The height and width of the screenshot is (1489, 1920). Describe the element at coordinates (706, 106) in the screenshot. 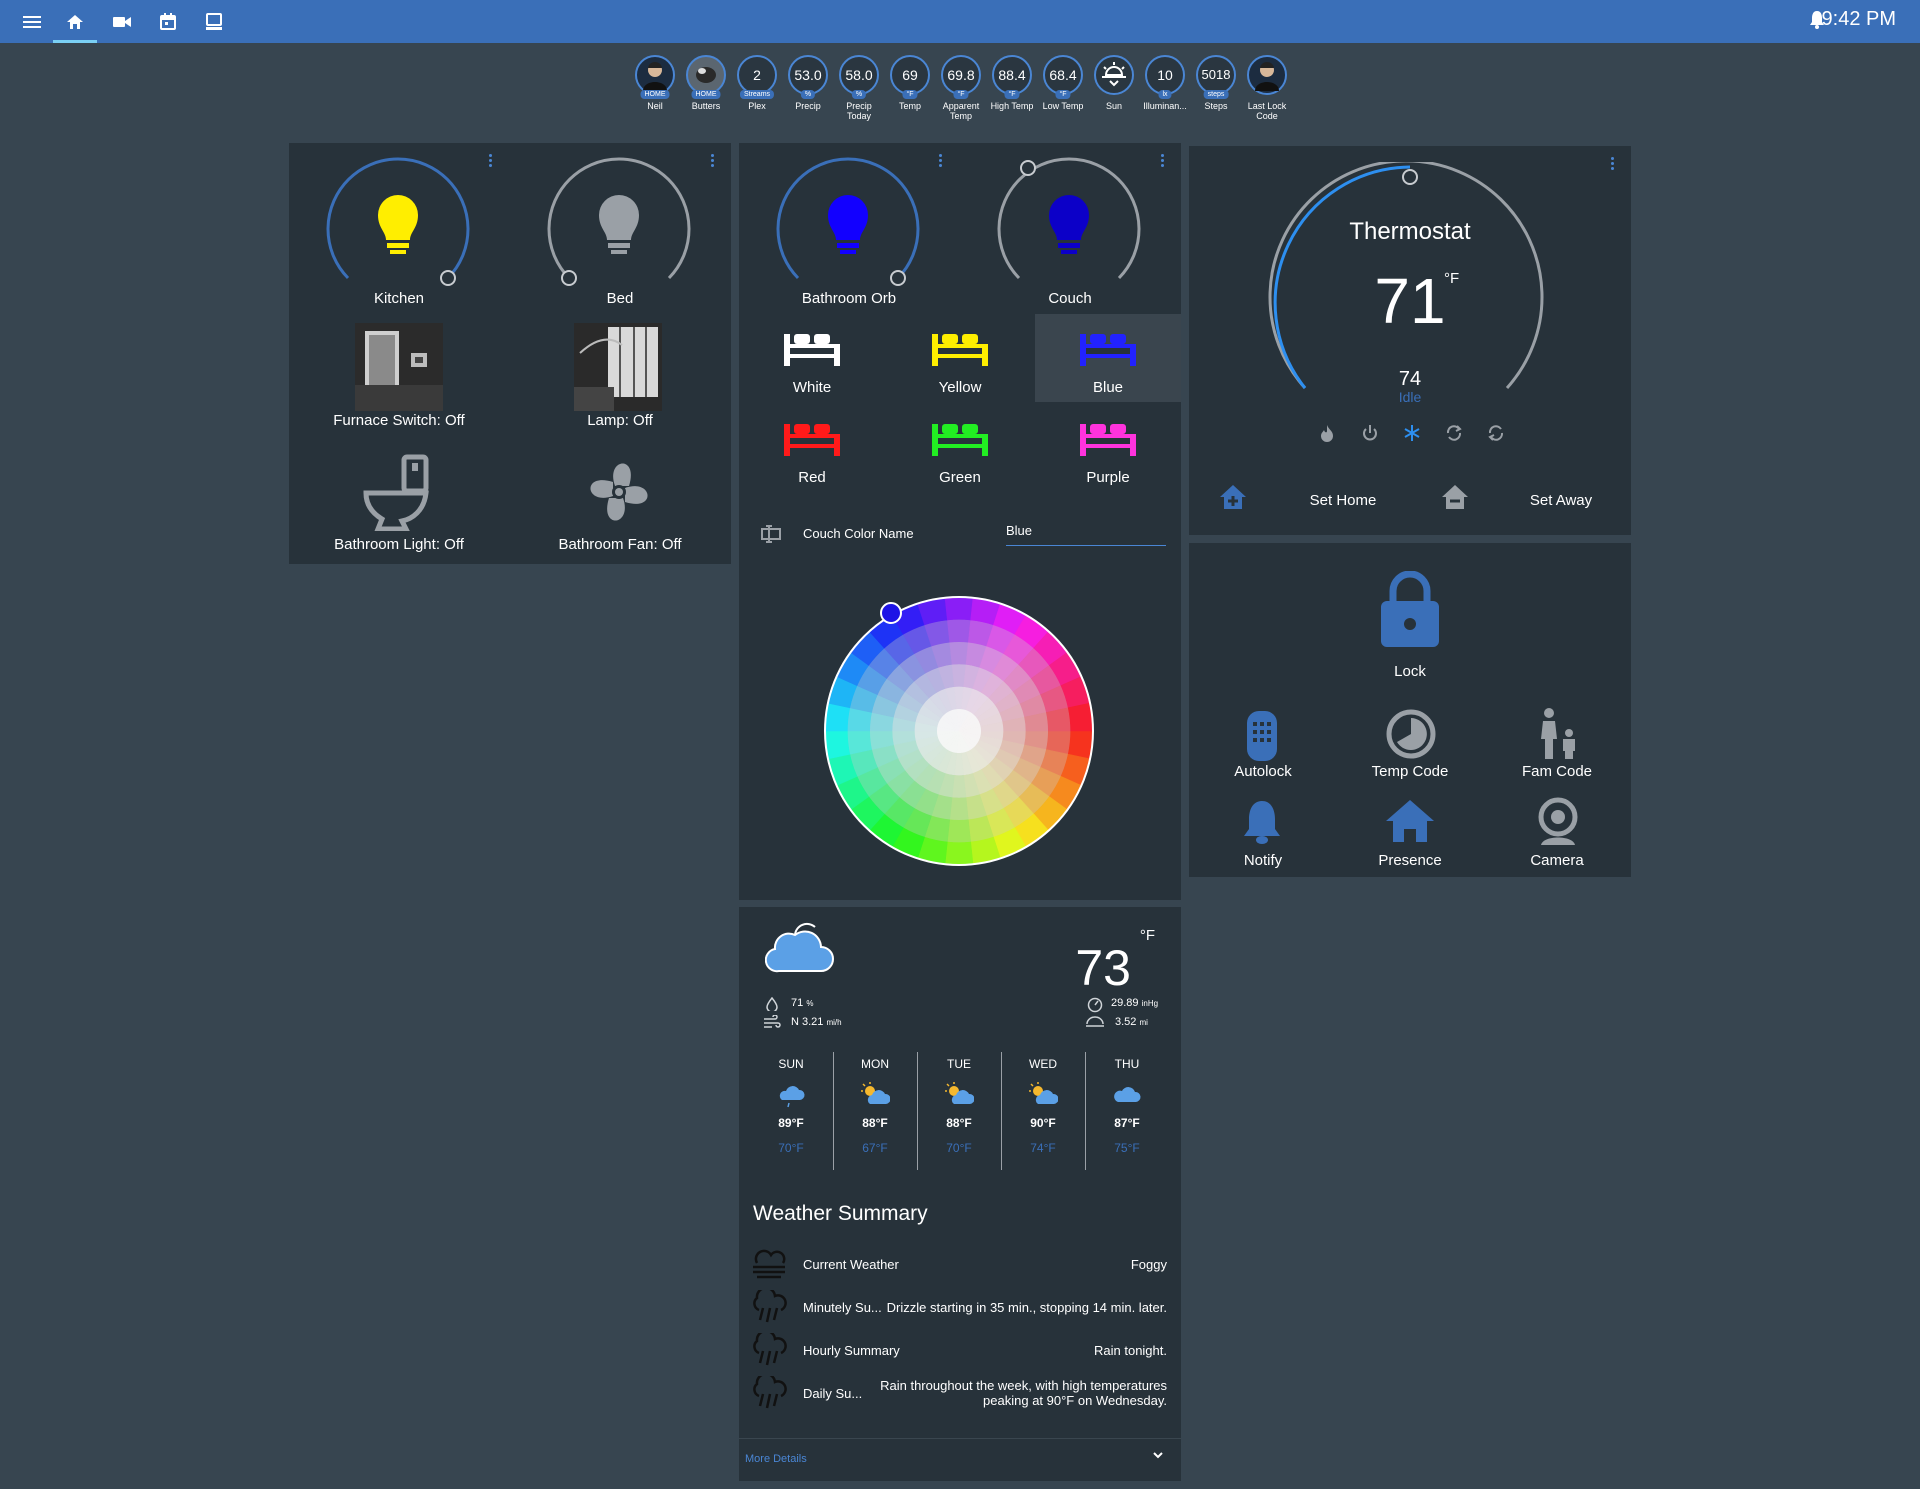

I see `badge-label: Butters` at that location.